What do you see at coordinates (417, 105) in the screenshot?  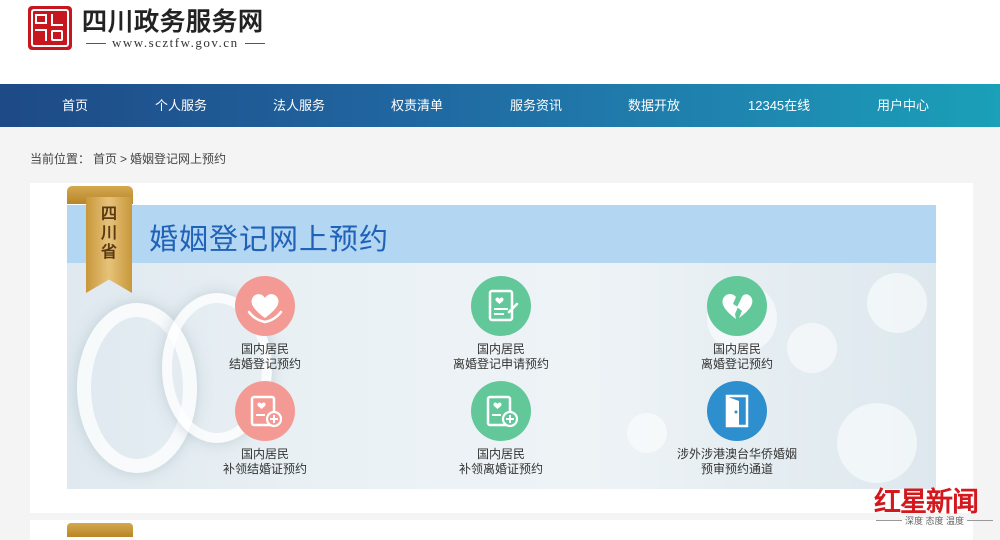 I see `nav-responsibility-list: 权责清单` at bounding box center [417, 105].